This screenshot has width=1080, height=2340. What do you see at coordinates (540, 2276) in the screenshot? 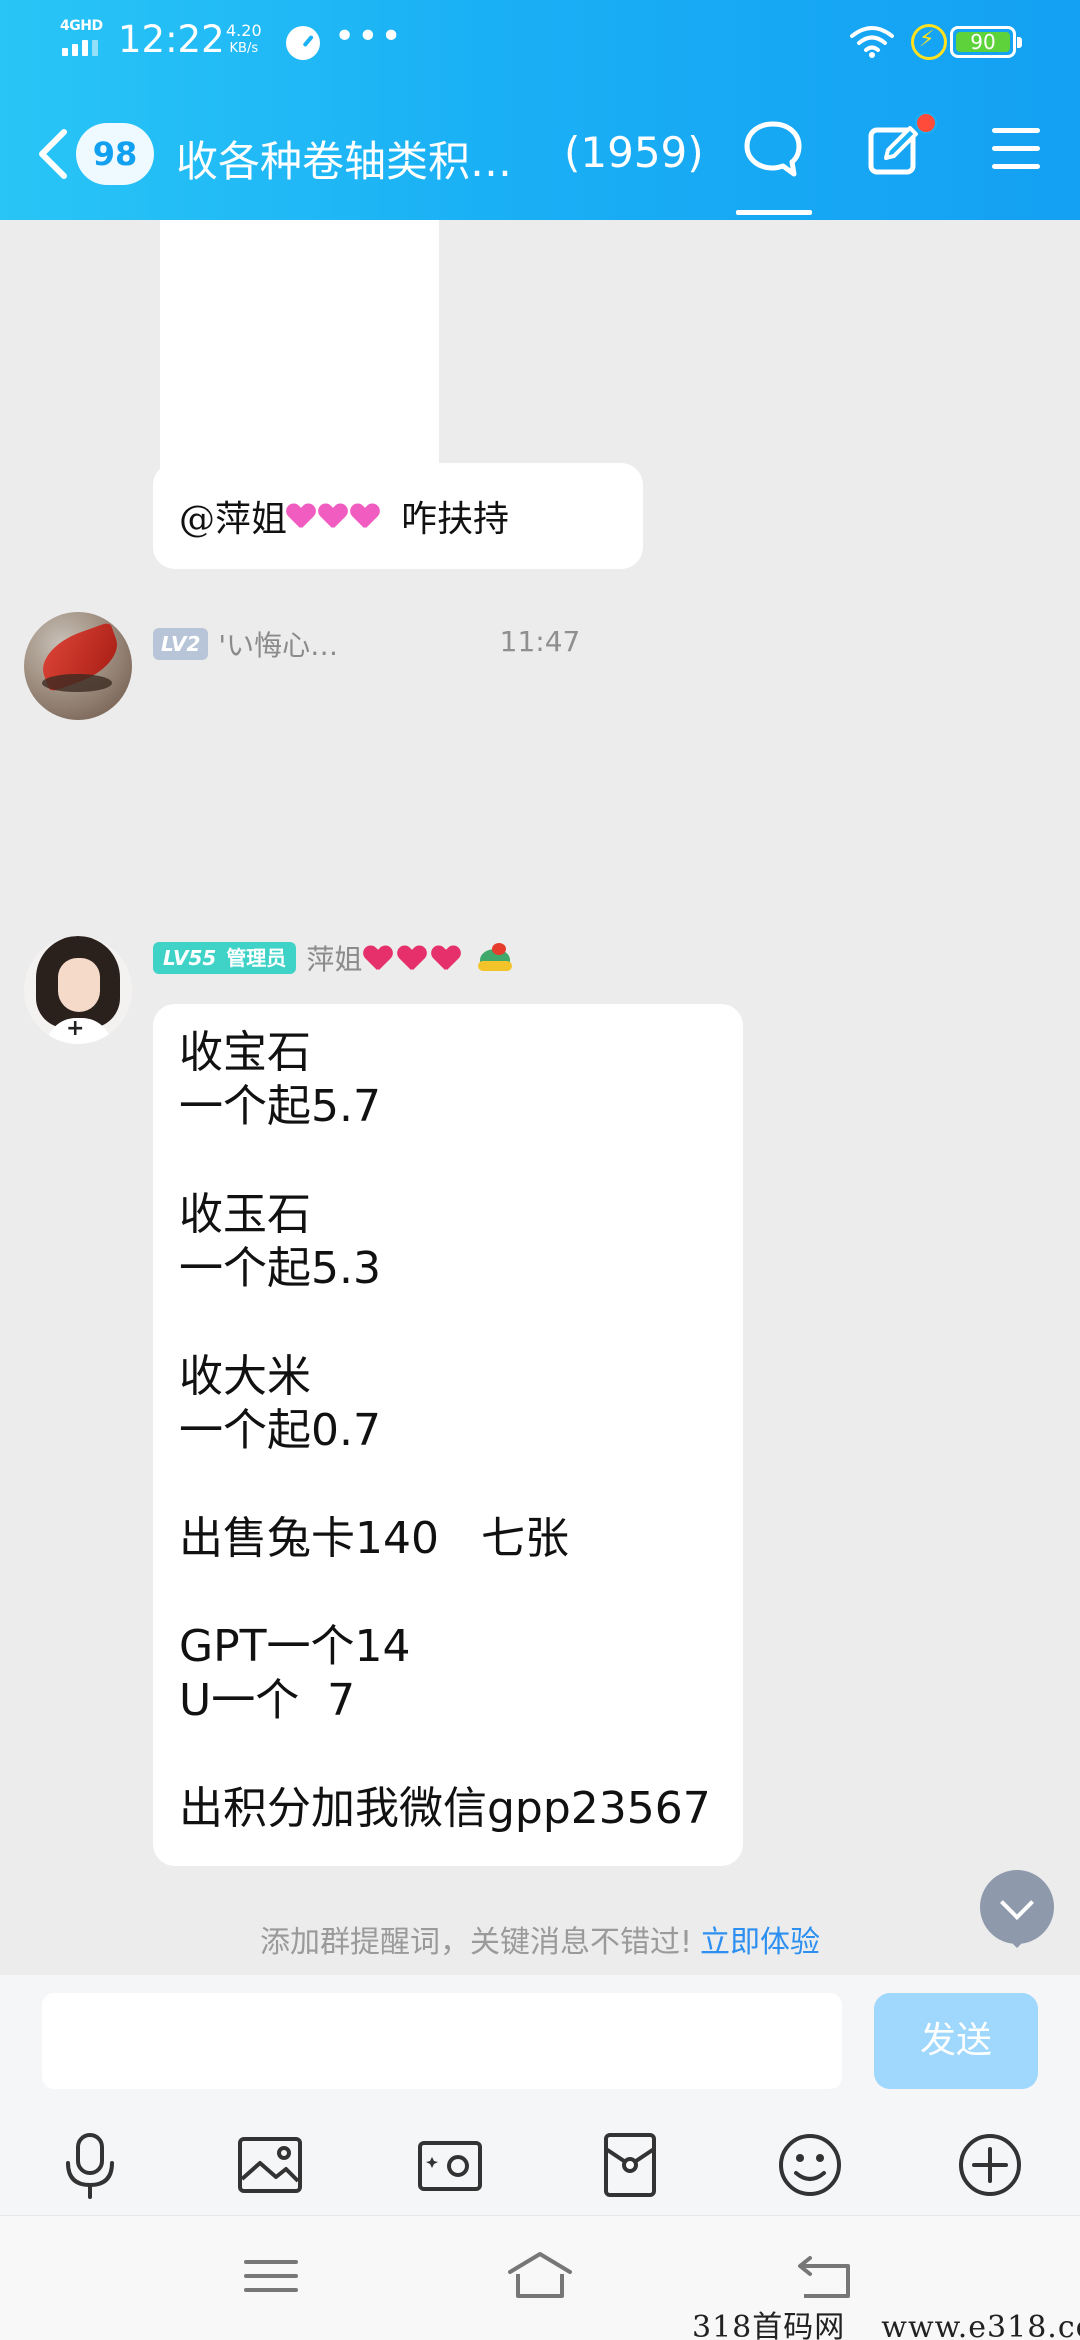
I see `home-icon` at bounding box center [540, 2276].